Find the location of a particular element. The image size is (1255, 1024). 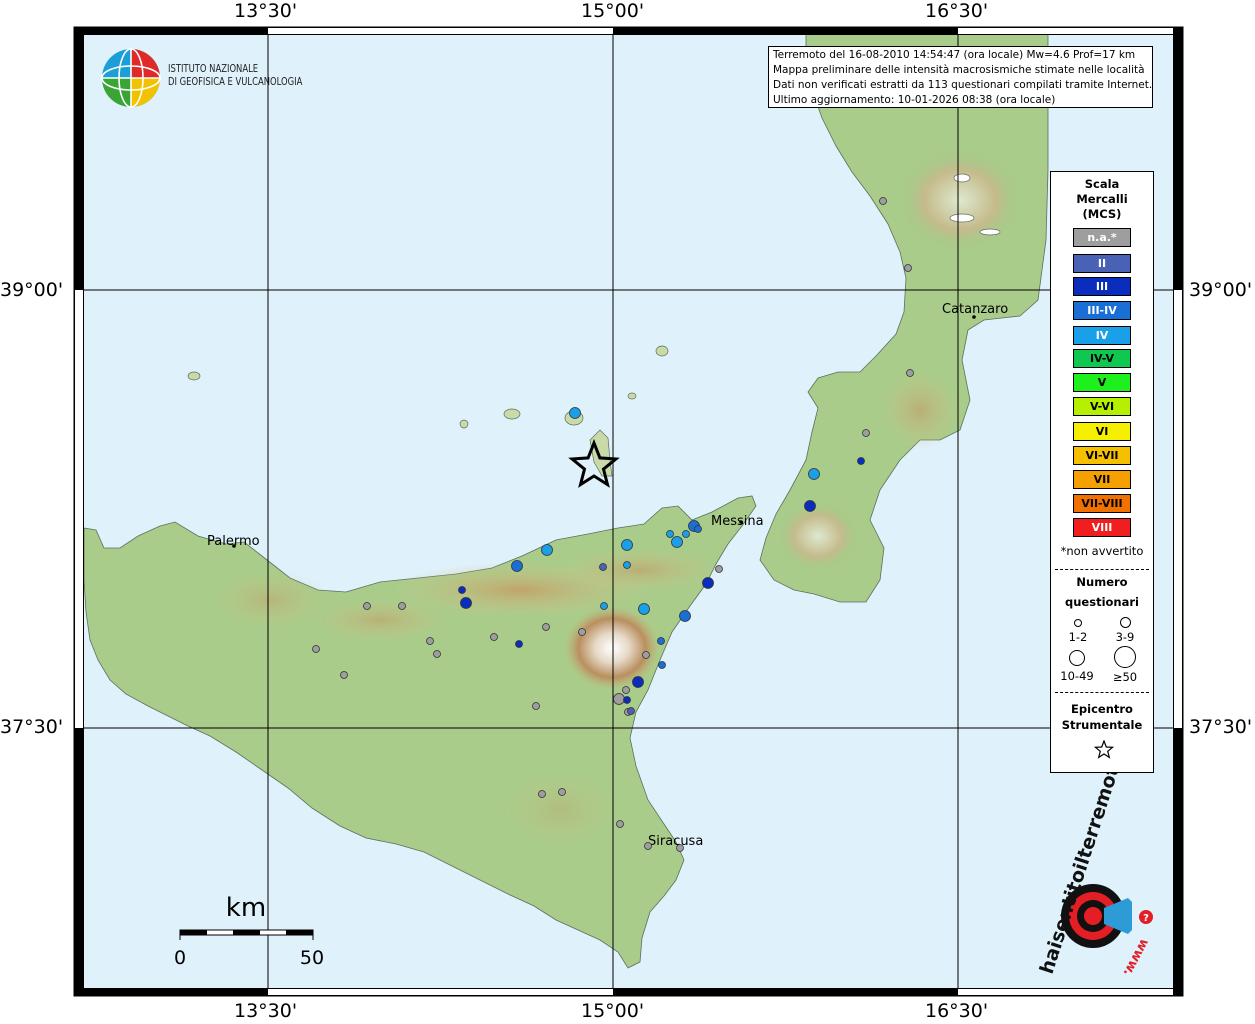

legend-title-line1: Scala is located at coordinates (1102, 184).